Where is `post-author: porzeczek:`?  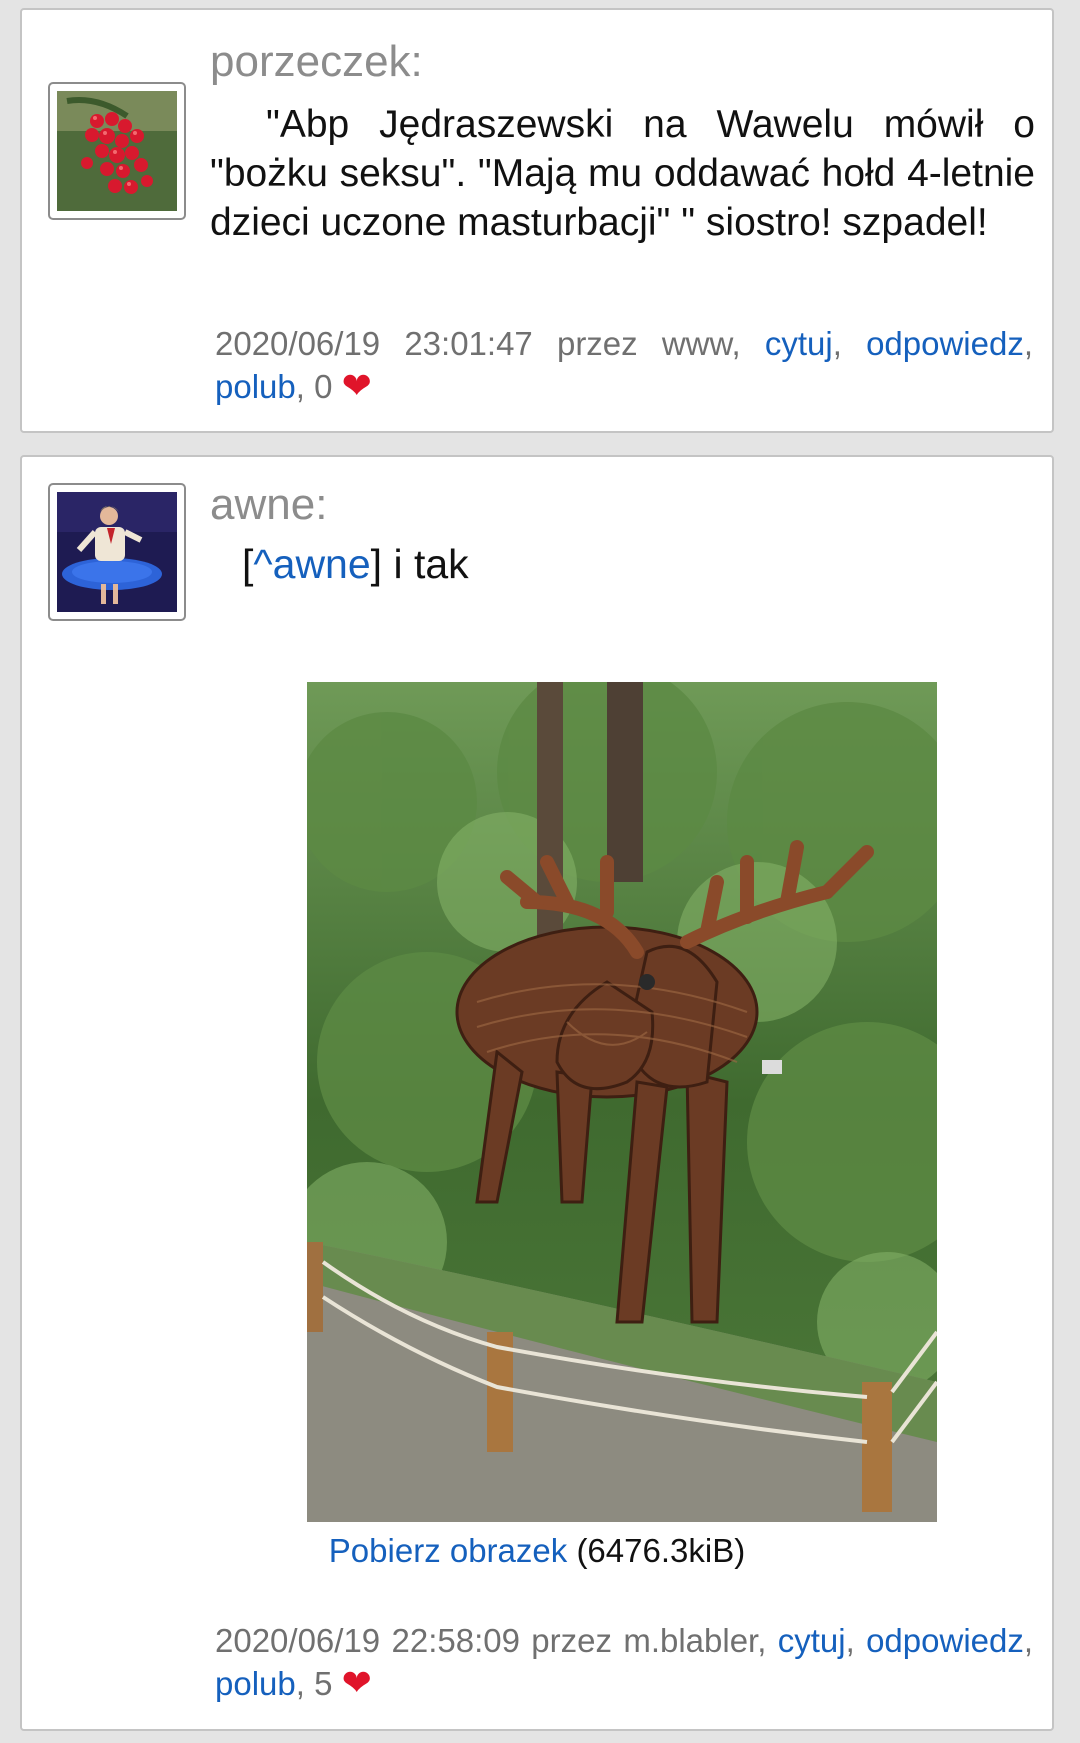
post-author: porzeczek: is located at coordinates (316, 61).